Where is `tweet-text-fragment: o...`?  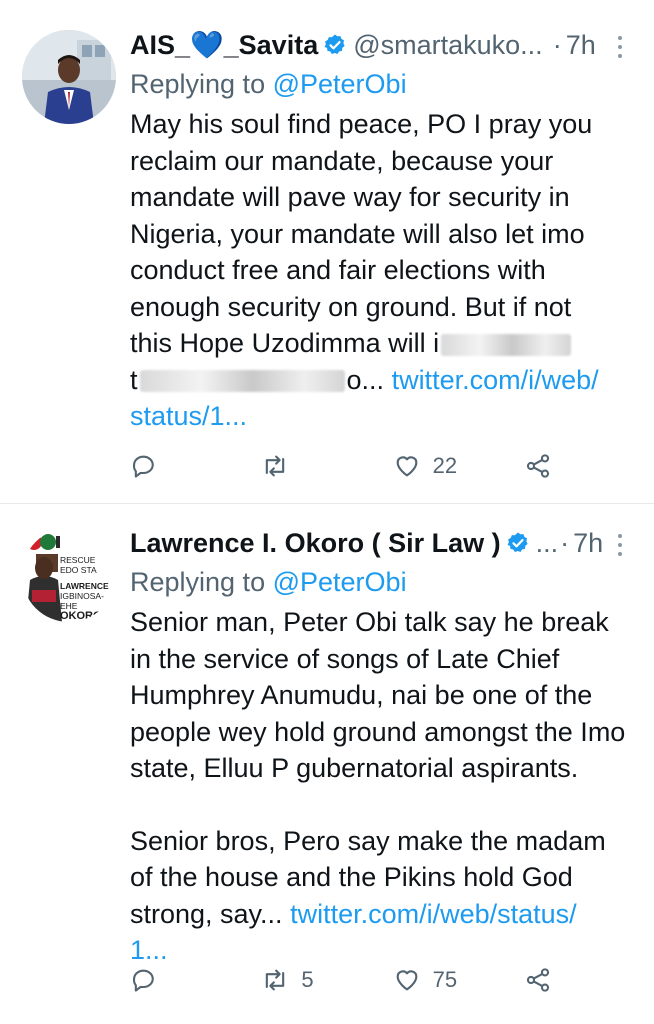
tweet-text-fragment: o... is located at coordinates (365, 379).